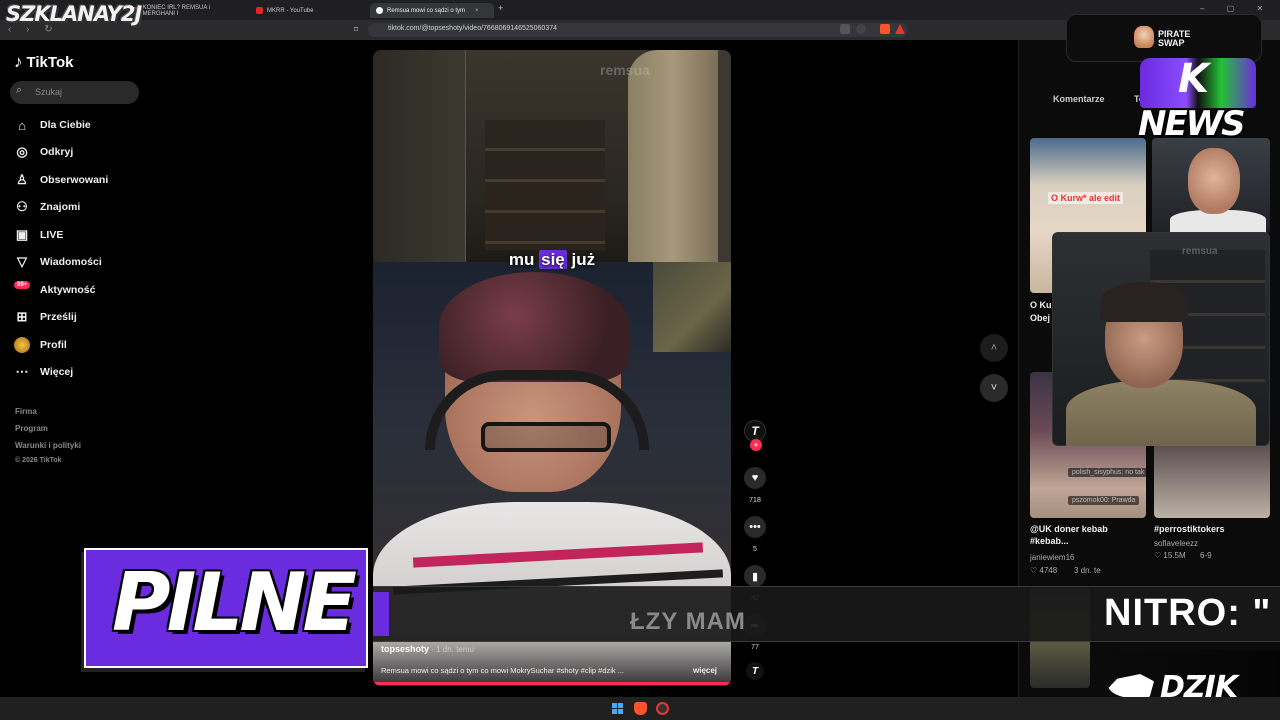 The height and width of the screenshot is (720, 1280). What do you see at coordinates (552, 156) in the screenshot?
I see `video-top-scene: remsua` at bounding box center [552, 156].